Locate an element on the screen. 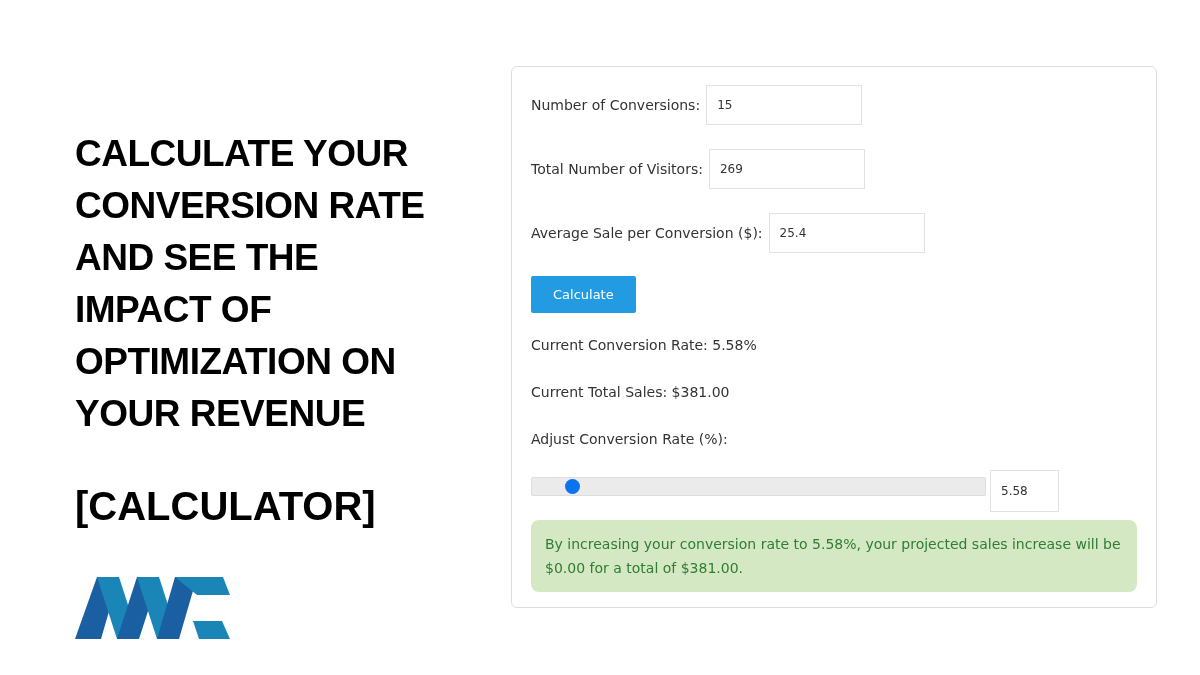 The width and height of the screenshot is (1200, 675). input-field: 15 is located at coordinates (784, 105).